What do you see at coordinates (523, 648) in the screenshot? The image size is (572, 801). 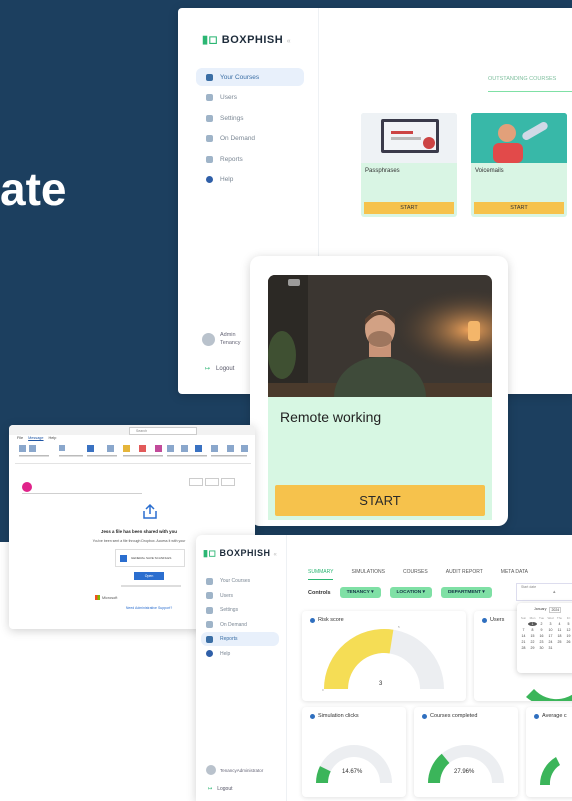 I see `calendar-day: 28` at bounding box center [523, 648].